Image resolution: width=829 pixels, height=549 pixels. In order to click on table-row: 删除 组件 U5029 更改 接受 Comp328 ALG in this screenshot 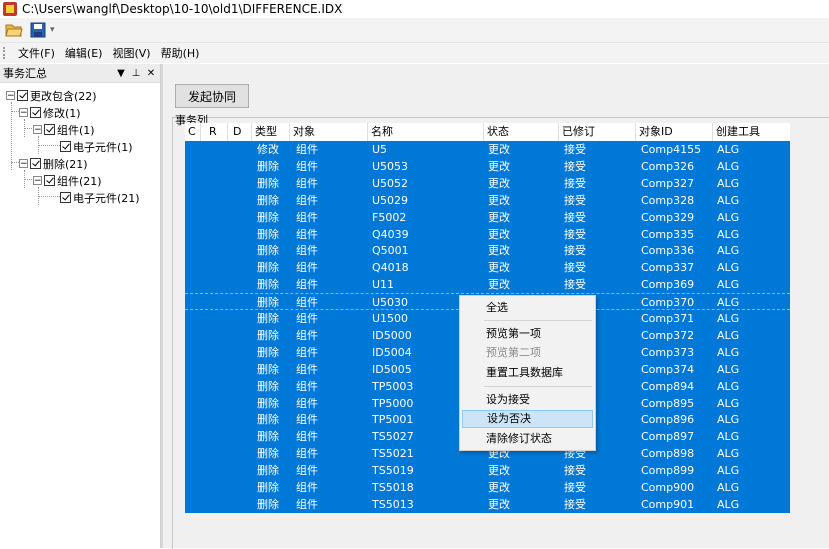, I will do `click(487, 200)`.